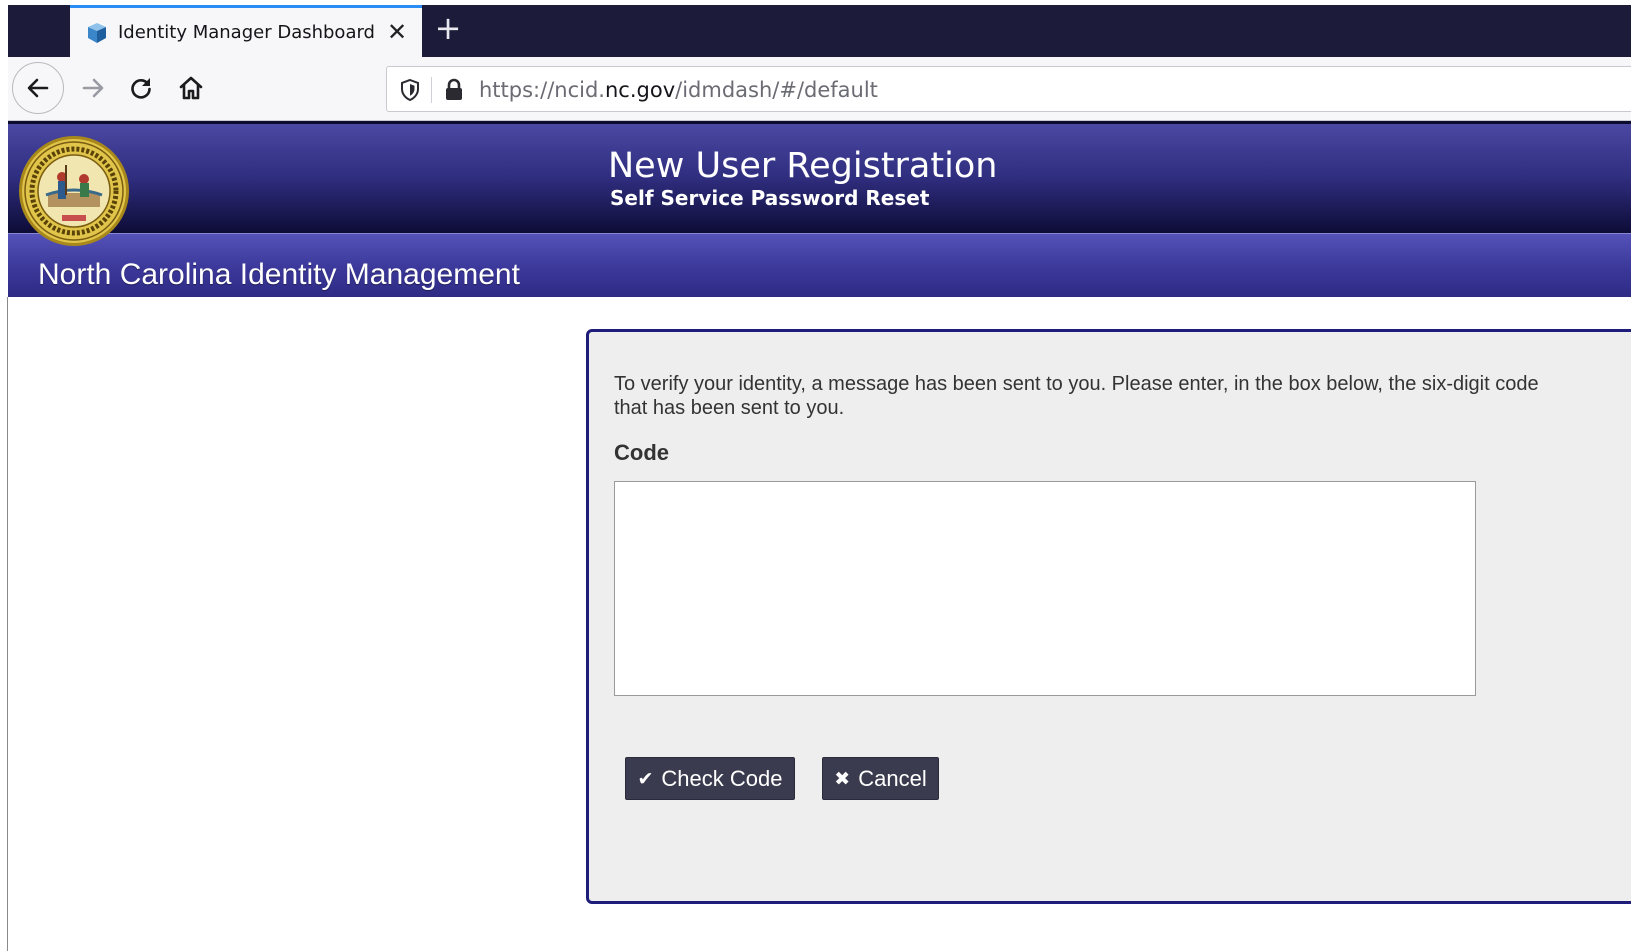  What do you see at coordinates (448, 29) in the screenshot?
I see `new-tab-button: +` at bounding box center [448, 29].